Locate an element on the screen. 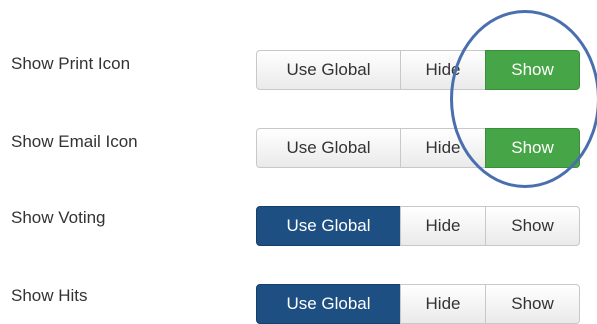 The image size is (597, 324). setting-row-print-icon: Show Print Icon Use Global Hide Show is located at coordinates (298, 70).